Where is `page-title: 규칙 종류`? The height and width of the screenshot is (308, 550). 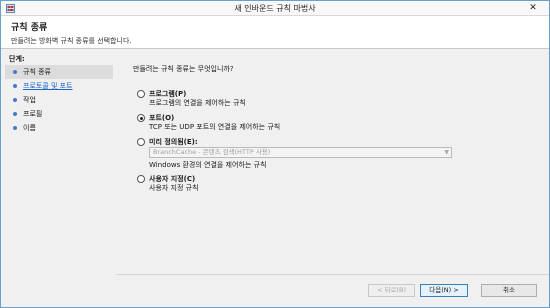
page-title: 규칙 종류 is located at coordinates (29, 28).